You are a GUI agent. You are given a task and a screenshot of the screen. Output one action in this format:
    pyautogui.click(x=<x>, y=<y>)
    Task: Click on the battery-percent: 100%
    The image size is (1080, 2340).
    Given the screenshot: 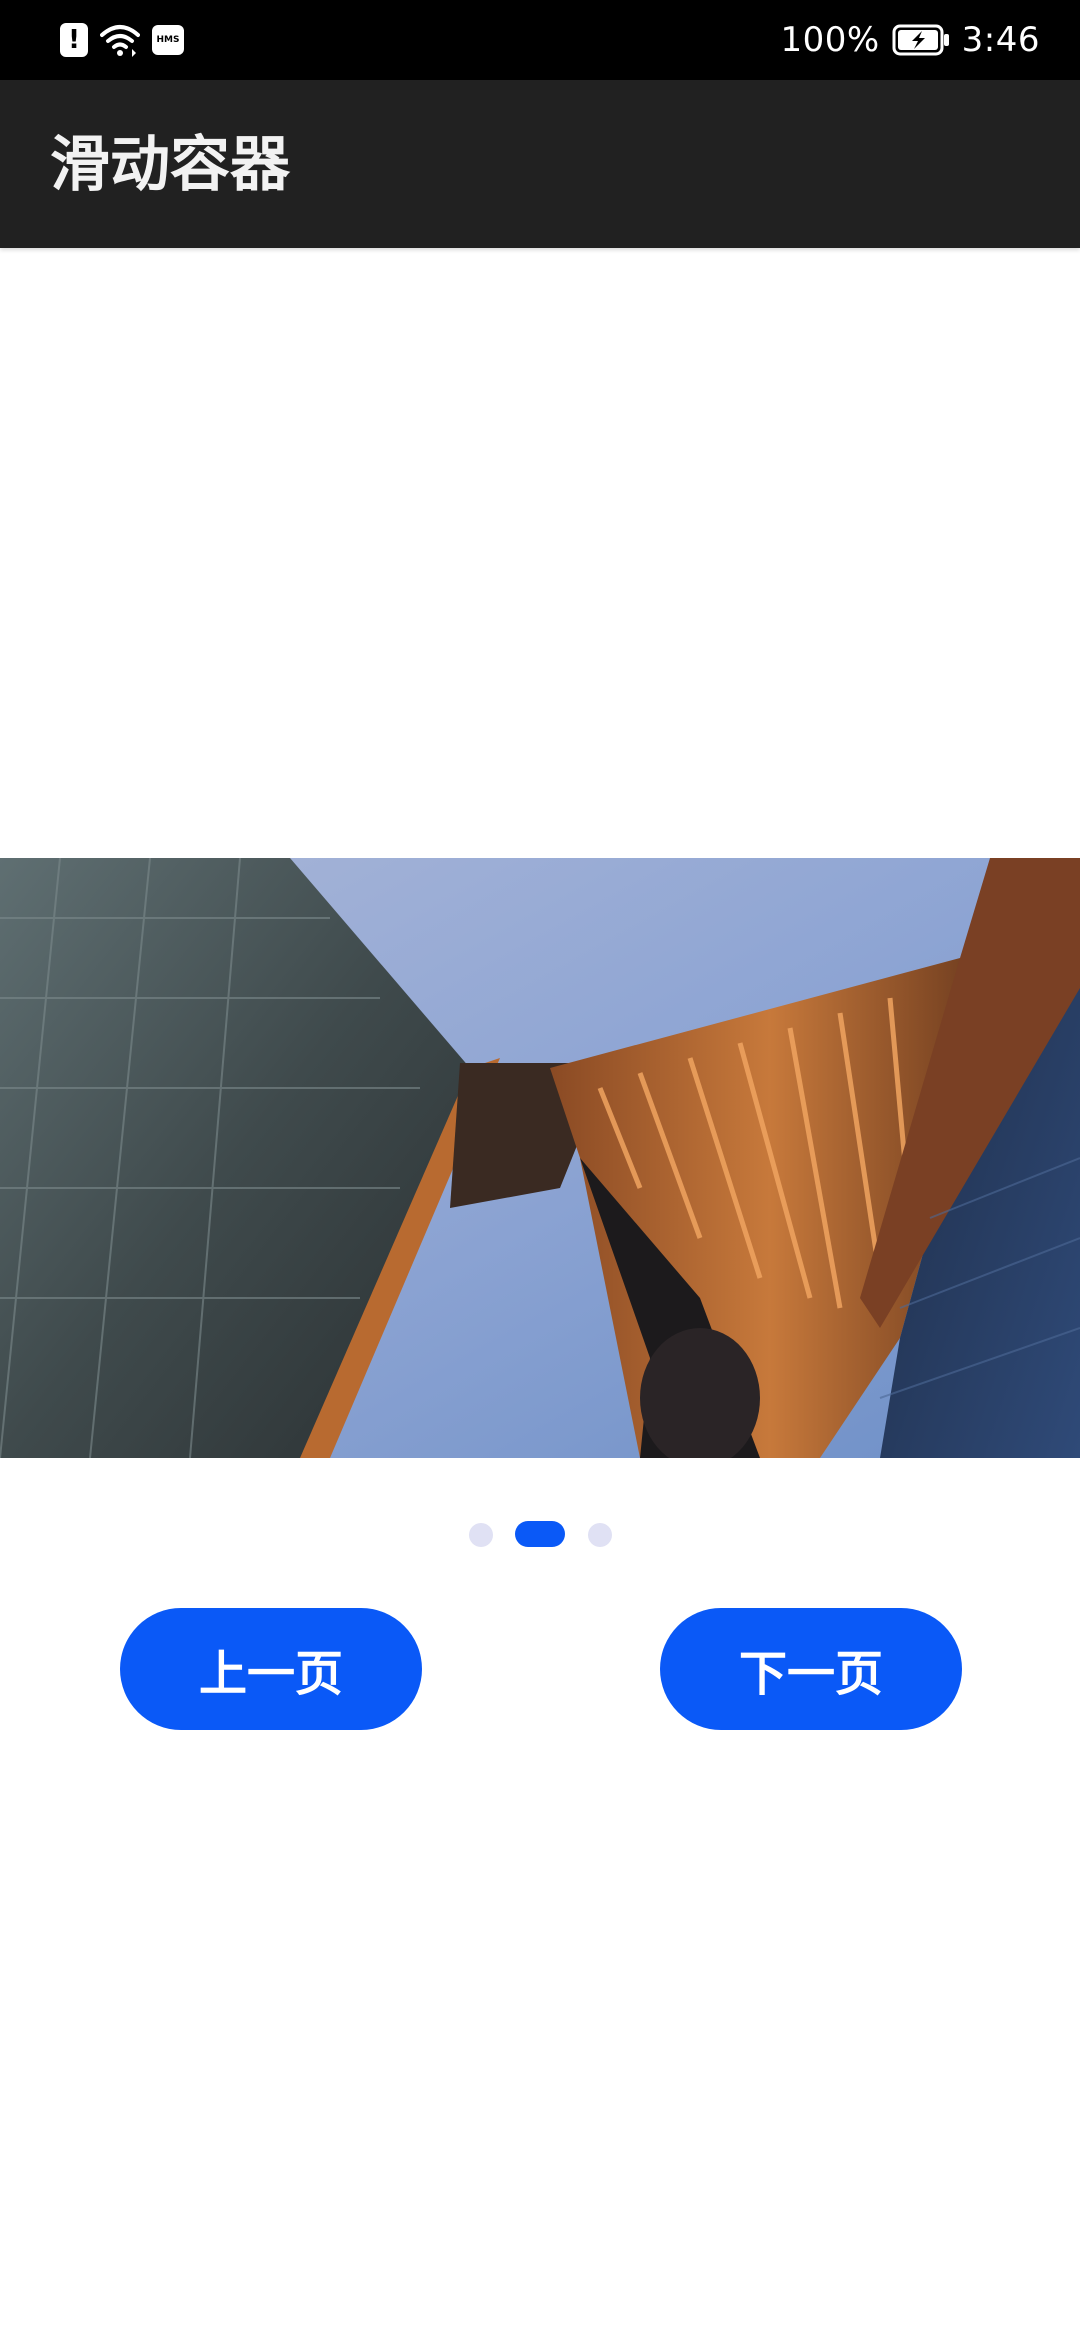 What is the action you would take?
    pyautogui.click(x=830, y=40)
    